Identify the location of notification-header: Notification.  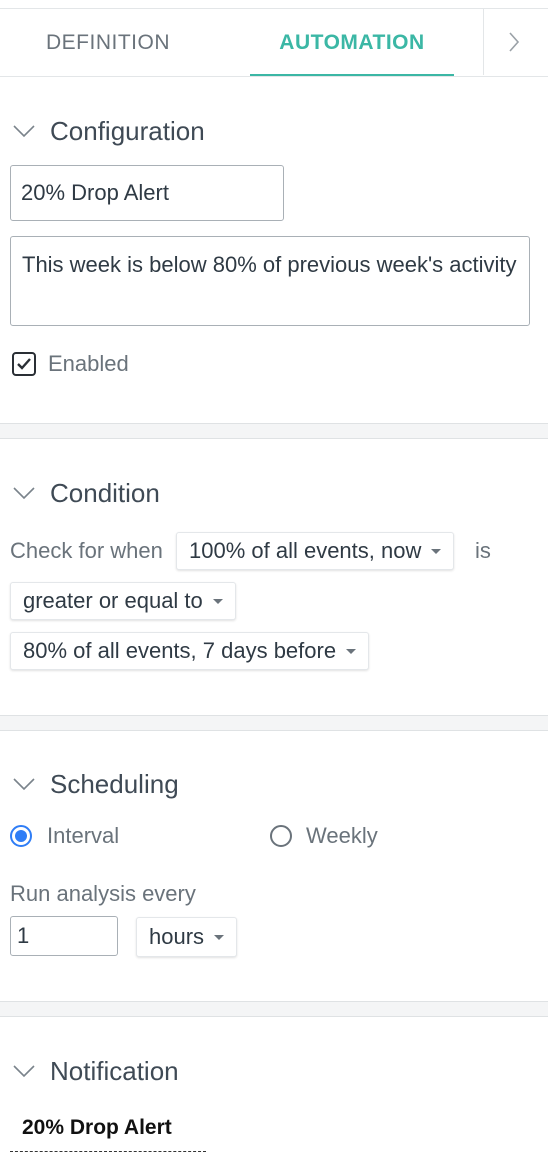
(95, 1071).